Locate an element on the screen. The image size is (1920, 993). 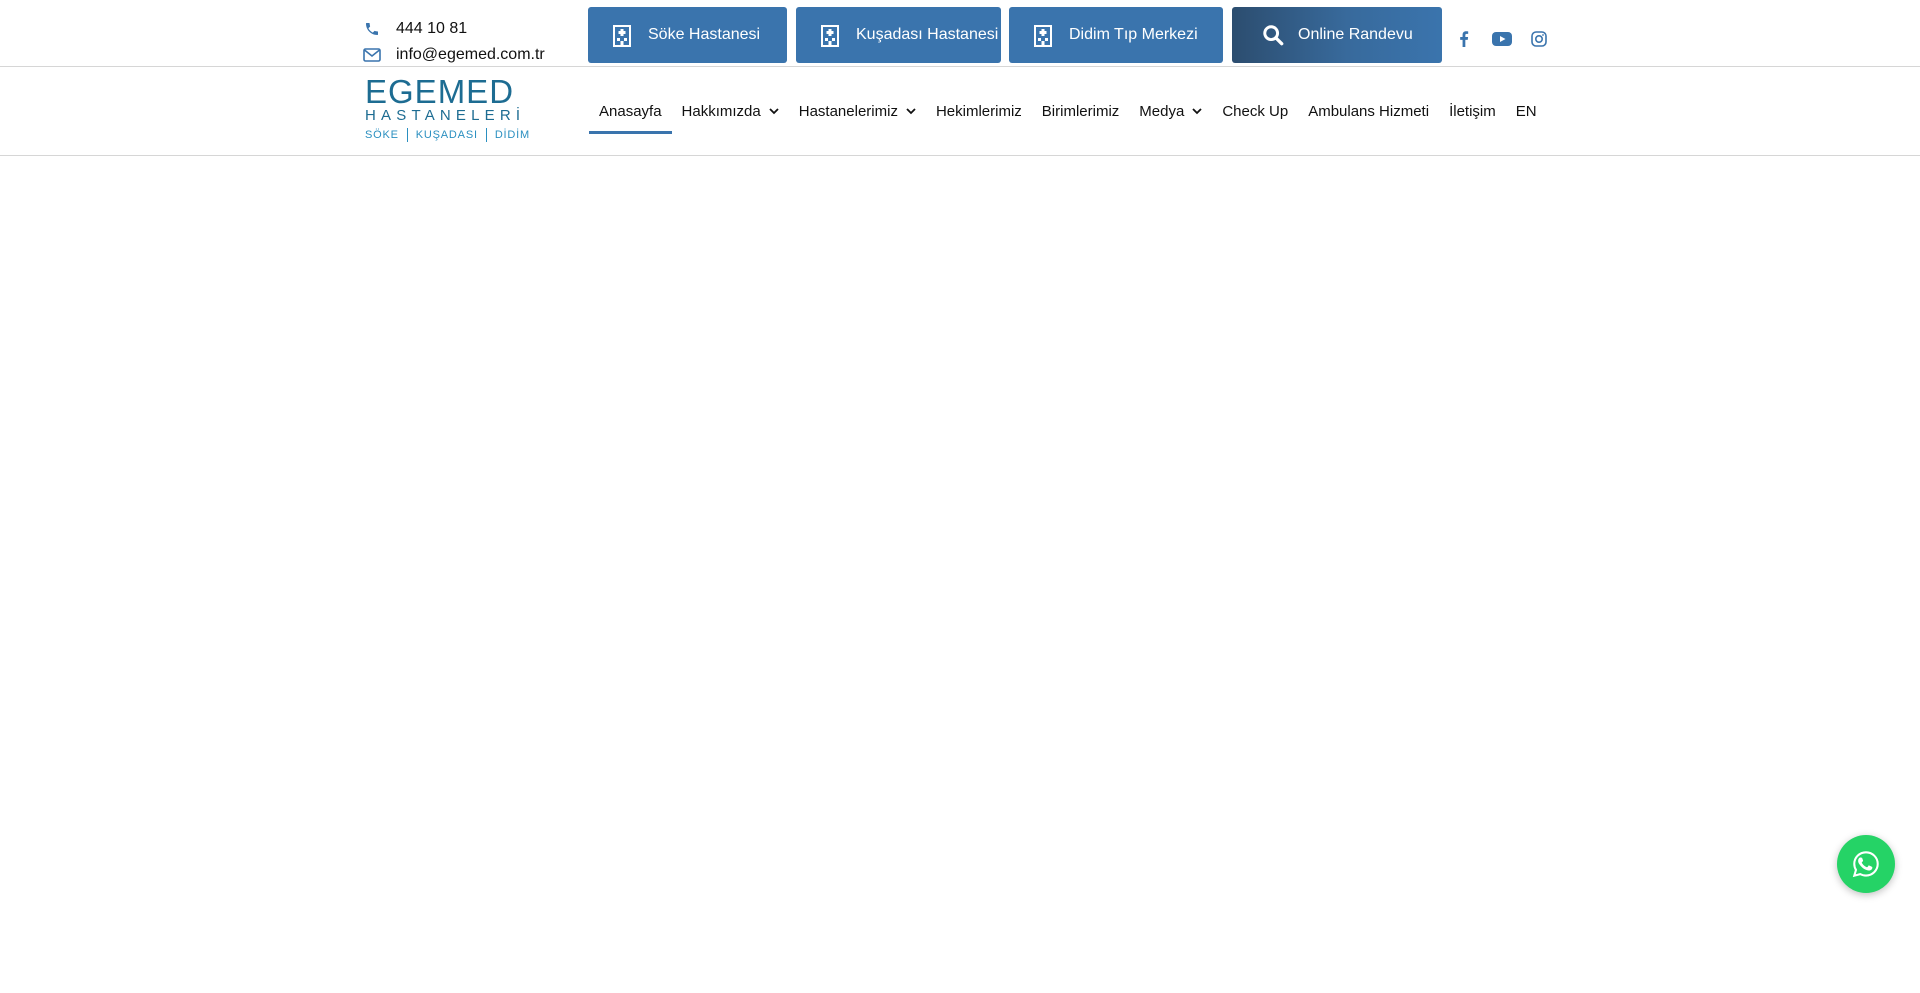
nav-label: Birimlerimiz is located at coordinates (1080, 111).